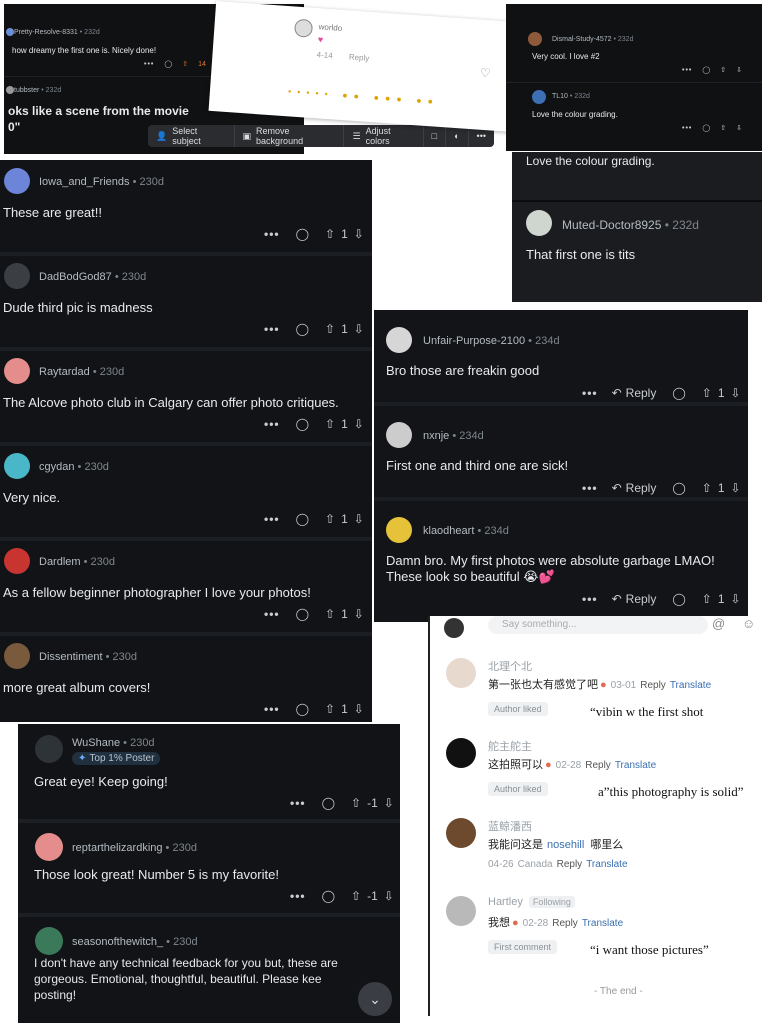  What do you see at coordinates (565, 845) in the screenshot?
I see `location-mention: nosehill` at bounding box center [565, 845].